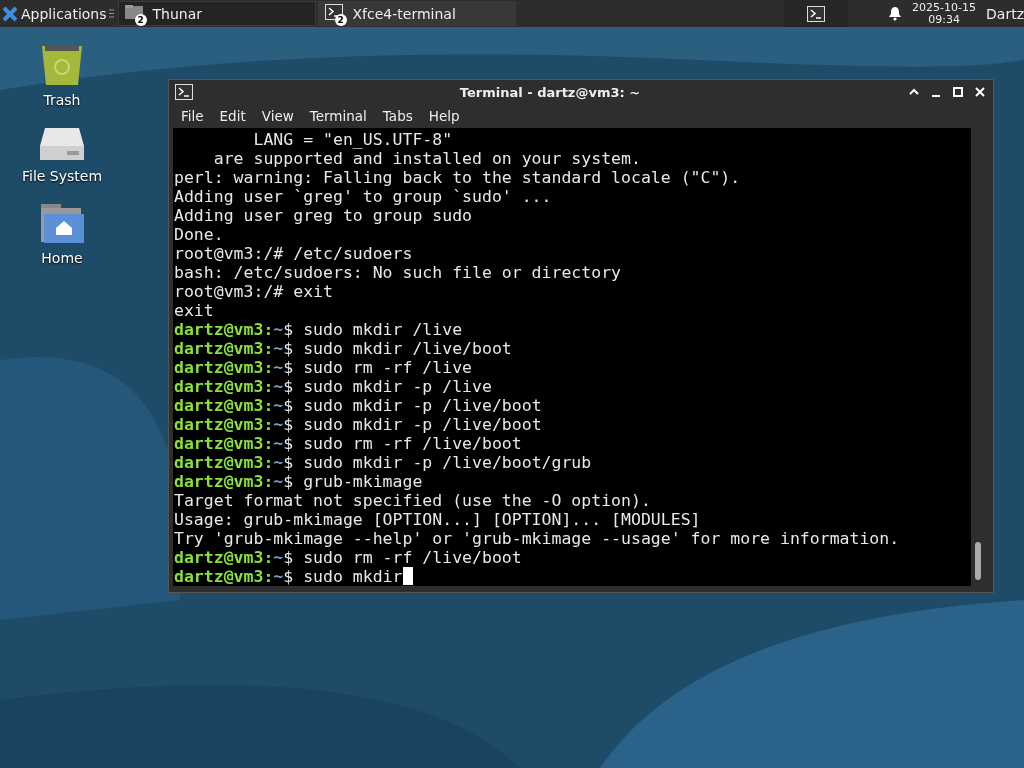 This screenshot has height=768, width=1024. Describe the element at coordinates (413, 500) in the screenshot. I see `output-line: Target format not specified (use the -O option).` at that location.